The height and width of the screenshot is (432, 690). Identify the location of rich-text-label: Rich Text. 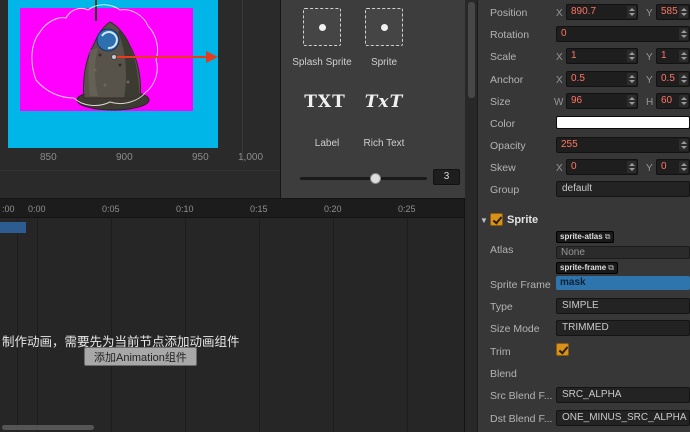
(384, 143).